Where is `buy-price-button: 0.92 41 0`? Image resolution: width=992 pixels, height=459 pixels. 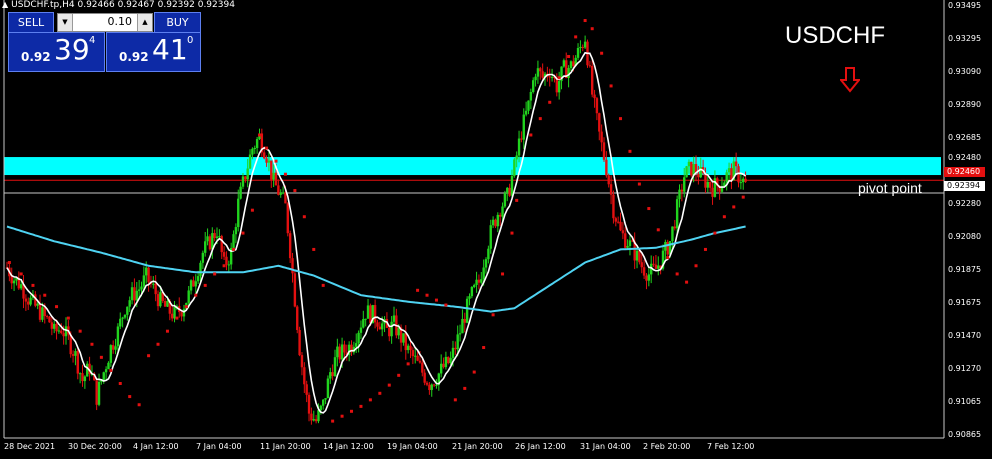
buy-price-button: 0.92 41 0 is located at coordinates (153, 52).